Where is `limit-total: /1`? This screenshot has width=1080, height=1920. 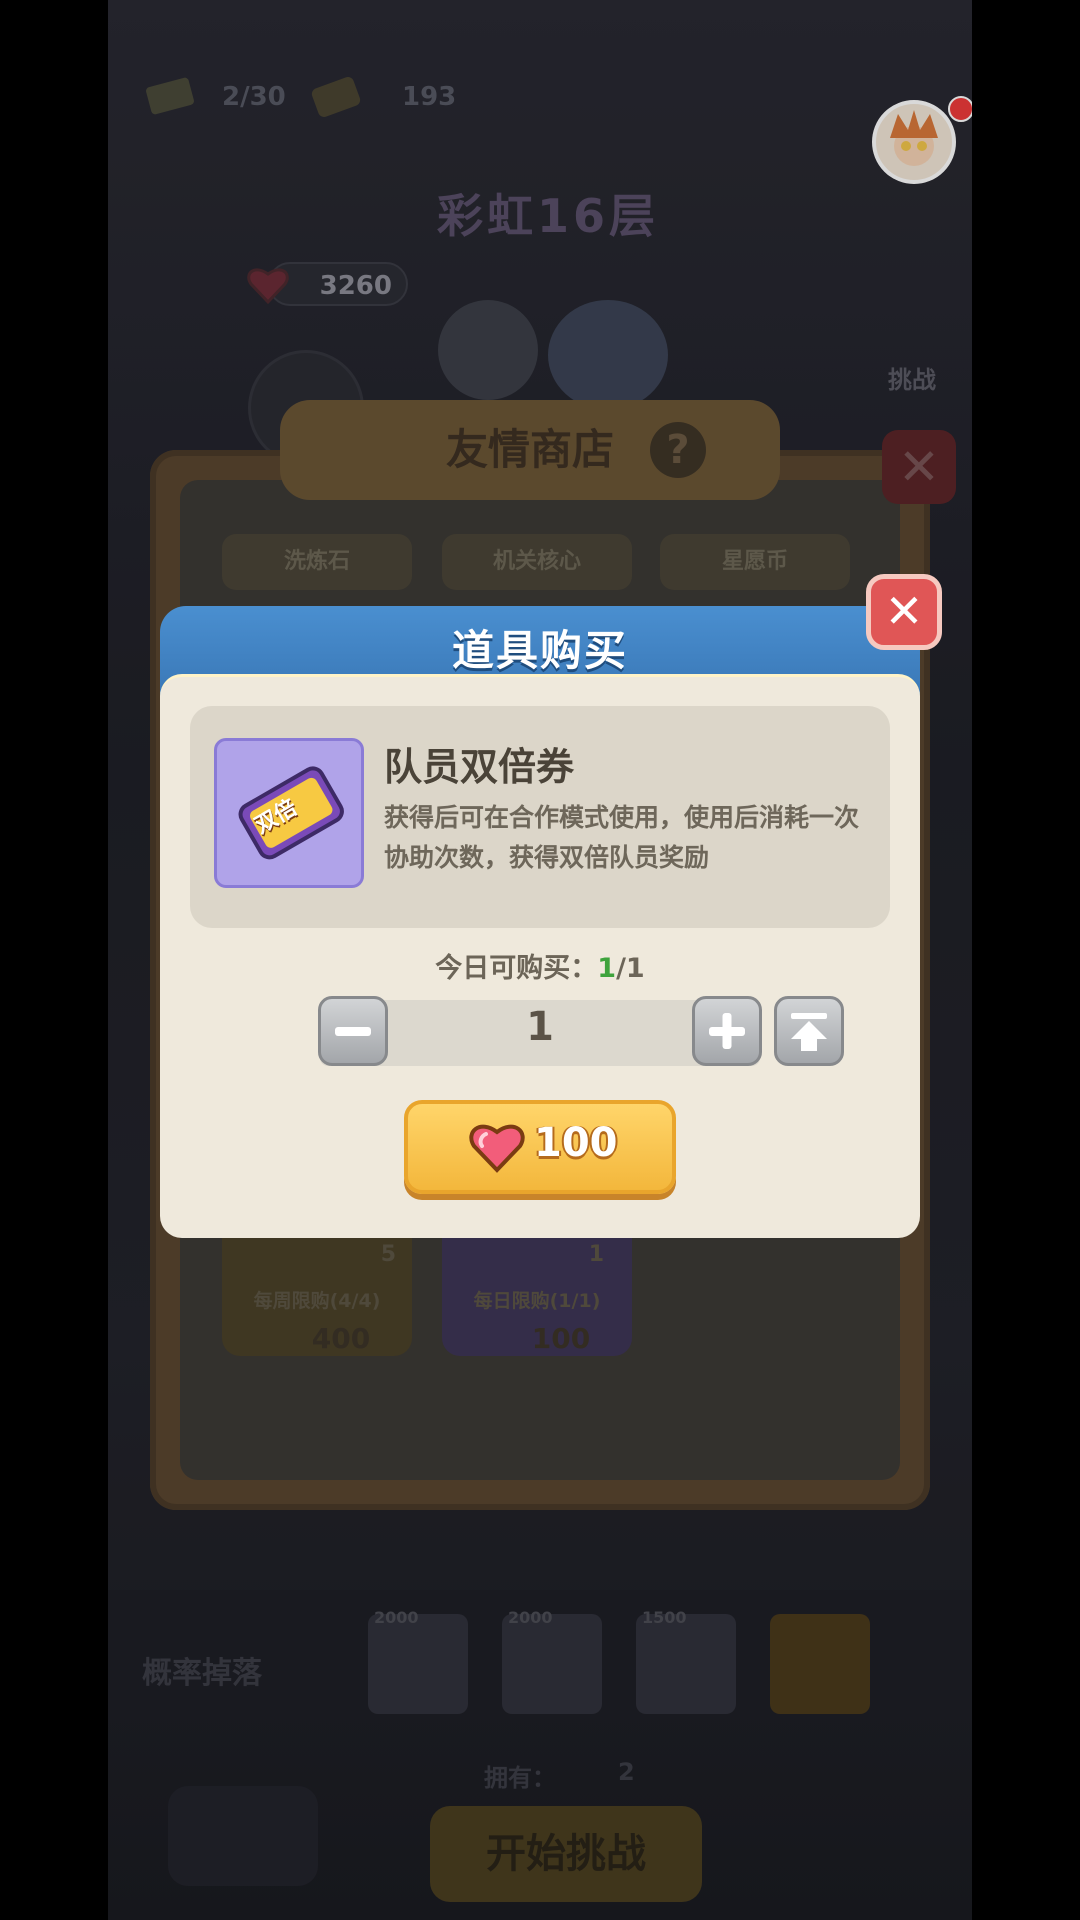
limit-total: /1 is located at coordinates (630, 968).